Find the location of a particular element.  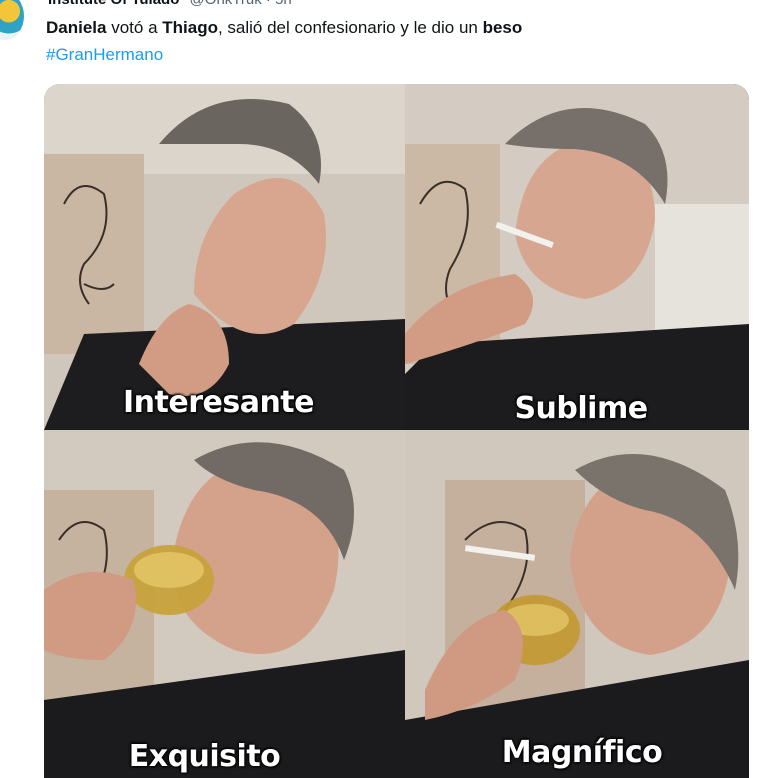

meme-caption-2: Sublime is located at coordinates (581, 408).